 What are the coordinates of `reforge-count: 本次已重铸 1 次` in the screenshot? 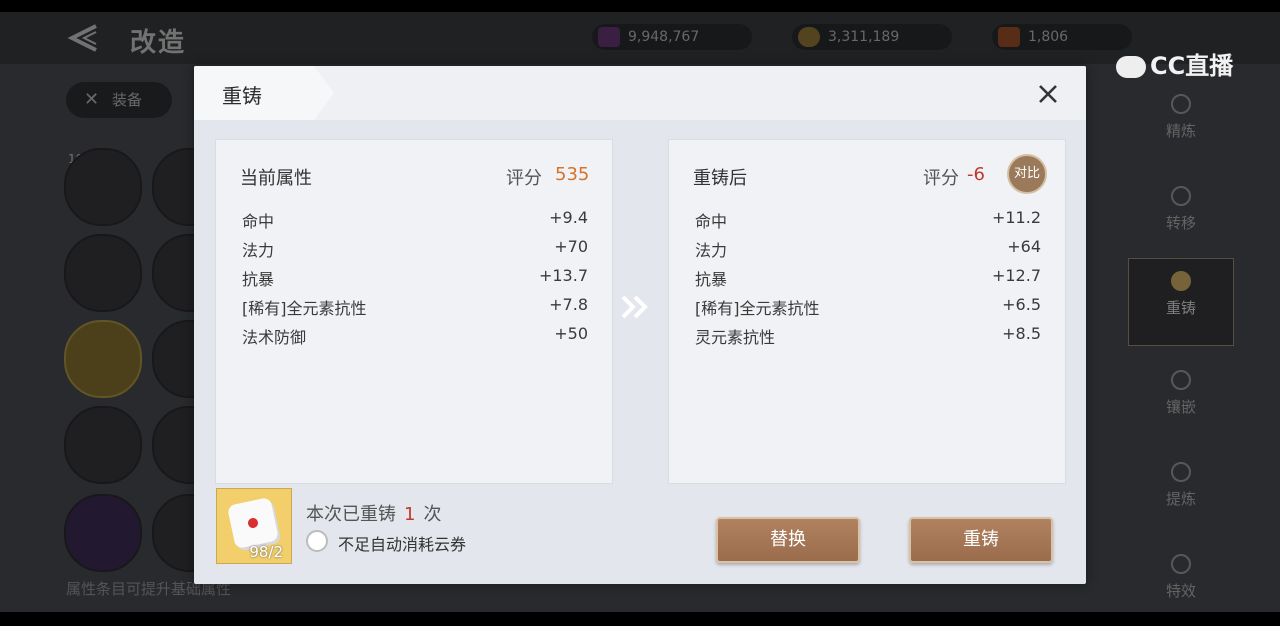 It's located at (373, 513).